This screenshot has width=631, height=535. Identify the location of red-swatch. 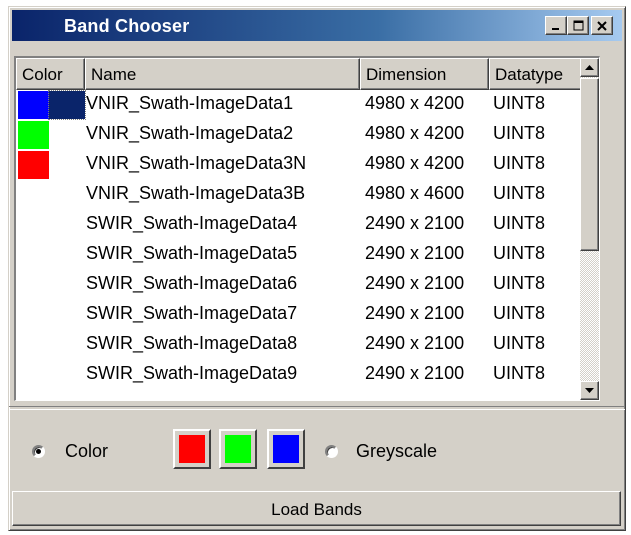
(192, 449).